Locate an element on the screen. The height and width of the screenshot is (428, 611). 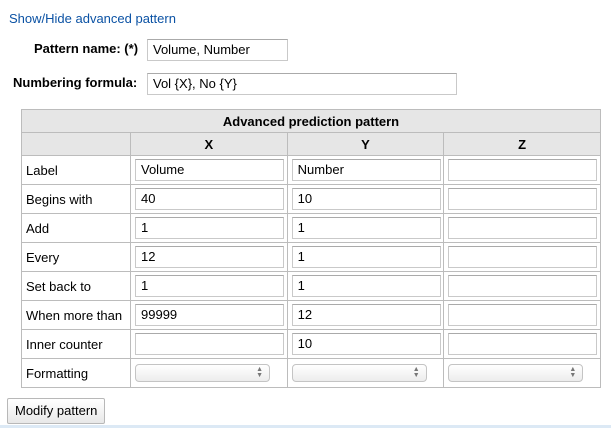
row-label: Set back to is located at coordinates (76, 286).